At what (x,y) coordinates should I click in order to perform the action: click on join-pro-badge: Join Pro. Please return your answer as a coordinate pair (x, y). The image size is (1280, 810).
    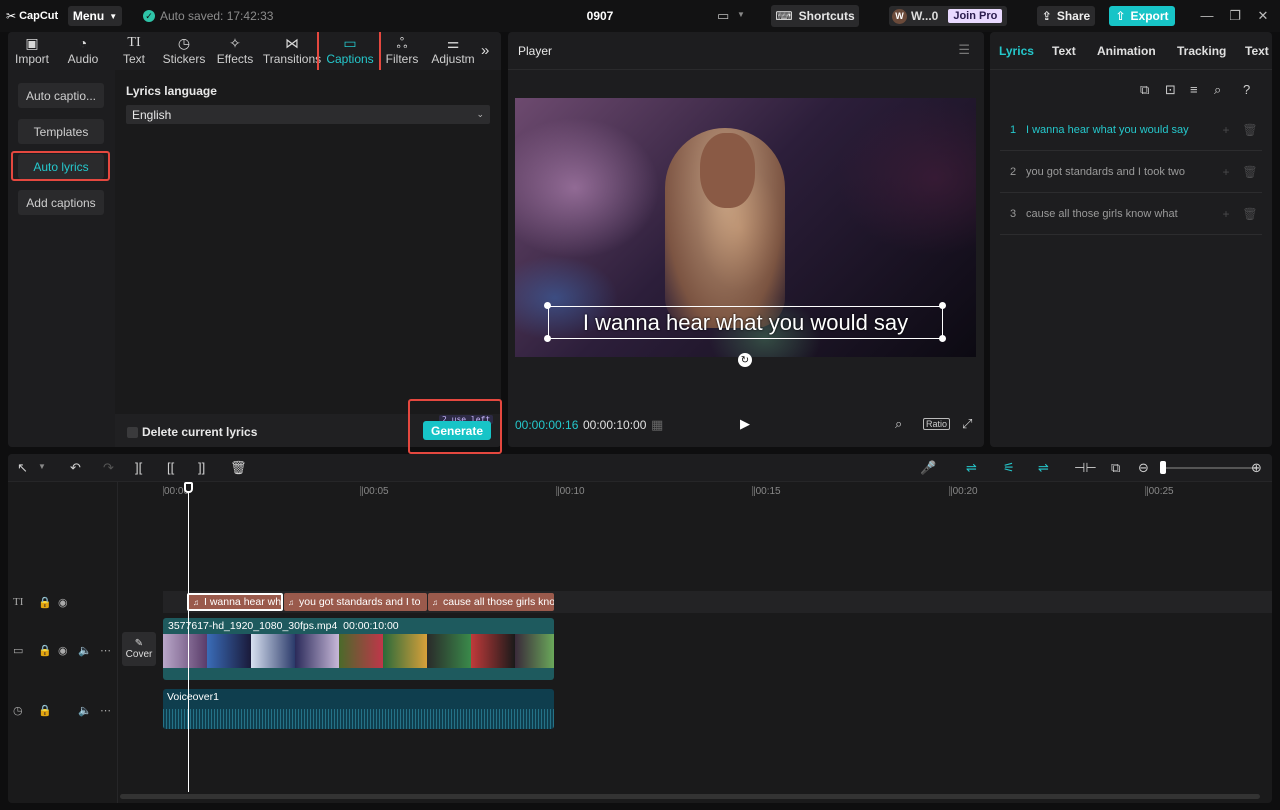
    Looking at the image, I should click on (975, 16).